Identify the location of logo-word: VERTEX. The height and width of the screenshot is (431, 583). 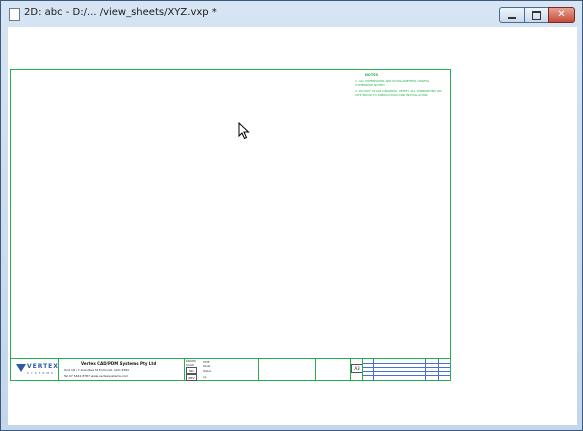
(43, 366).